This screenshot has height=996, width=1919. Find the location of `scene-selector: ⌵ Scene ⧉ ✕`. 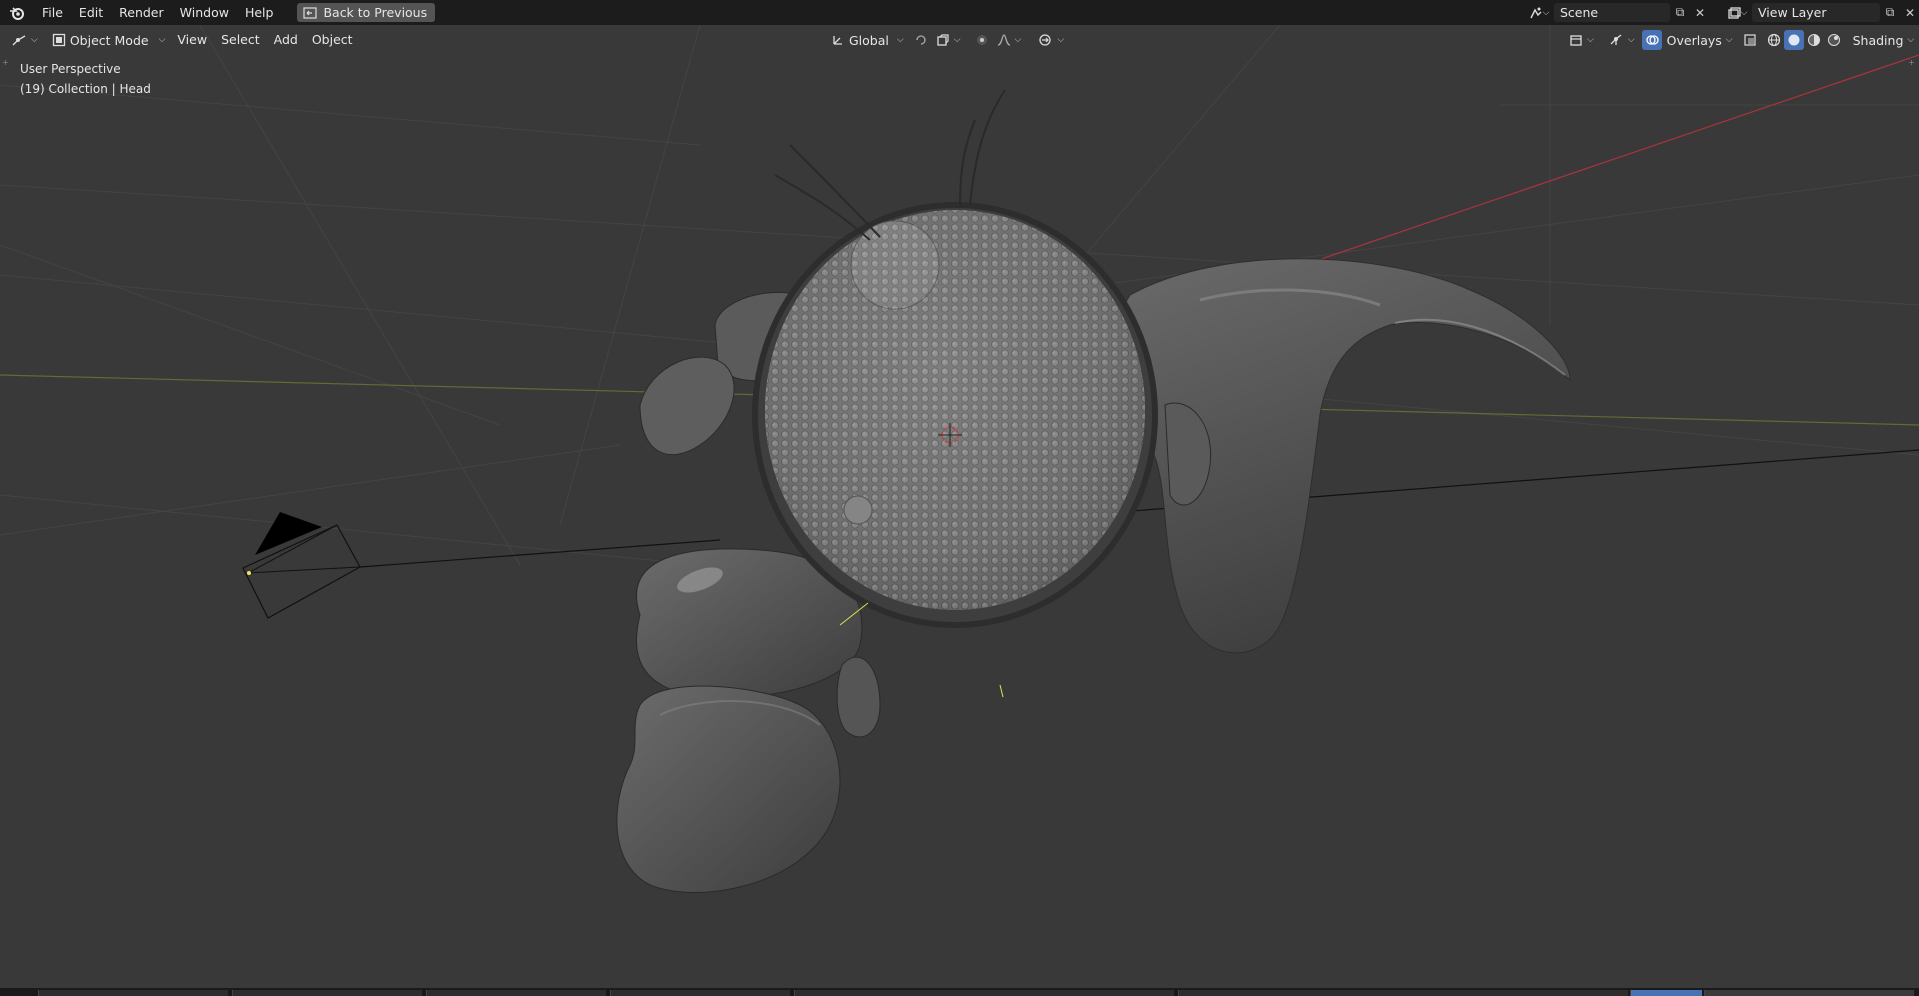

scene-selector: ⌵ Scene ⧉ ✕ is located at coordinates (1617, 12).